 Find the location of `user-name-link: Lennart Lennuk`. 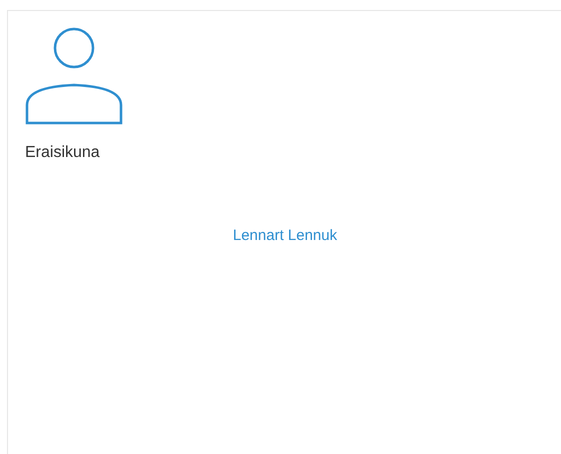

user-name-link: Lennart Lennuk is located at coordinates (285, 236).